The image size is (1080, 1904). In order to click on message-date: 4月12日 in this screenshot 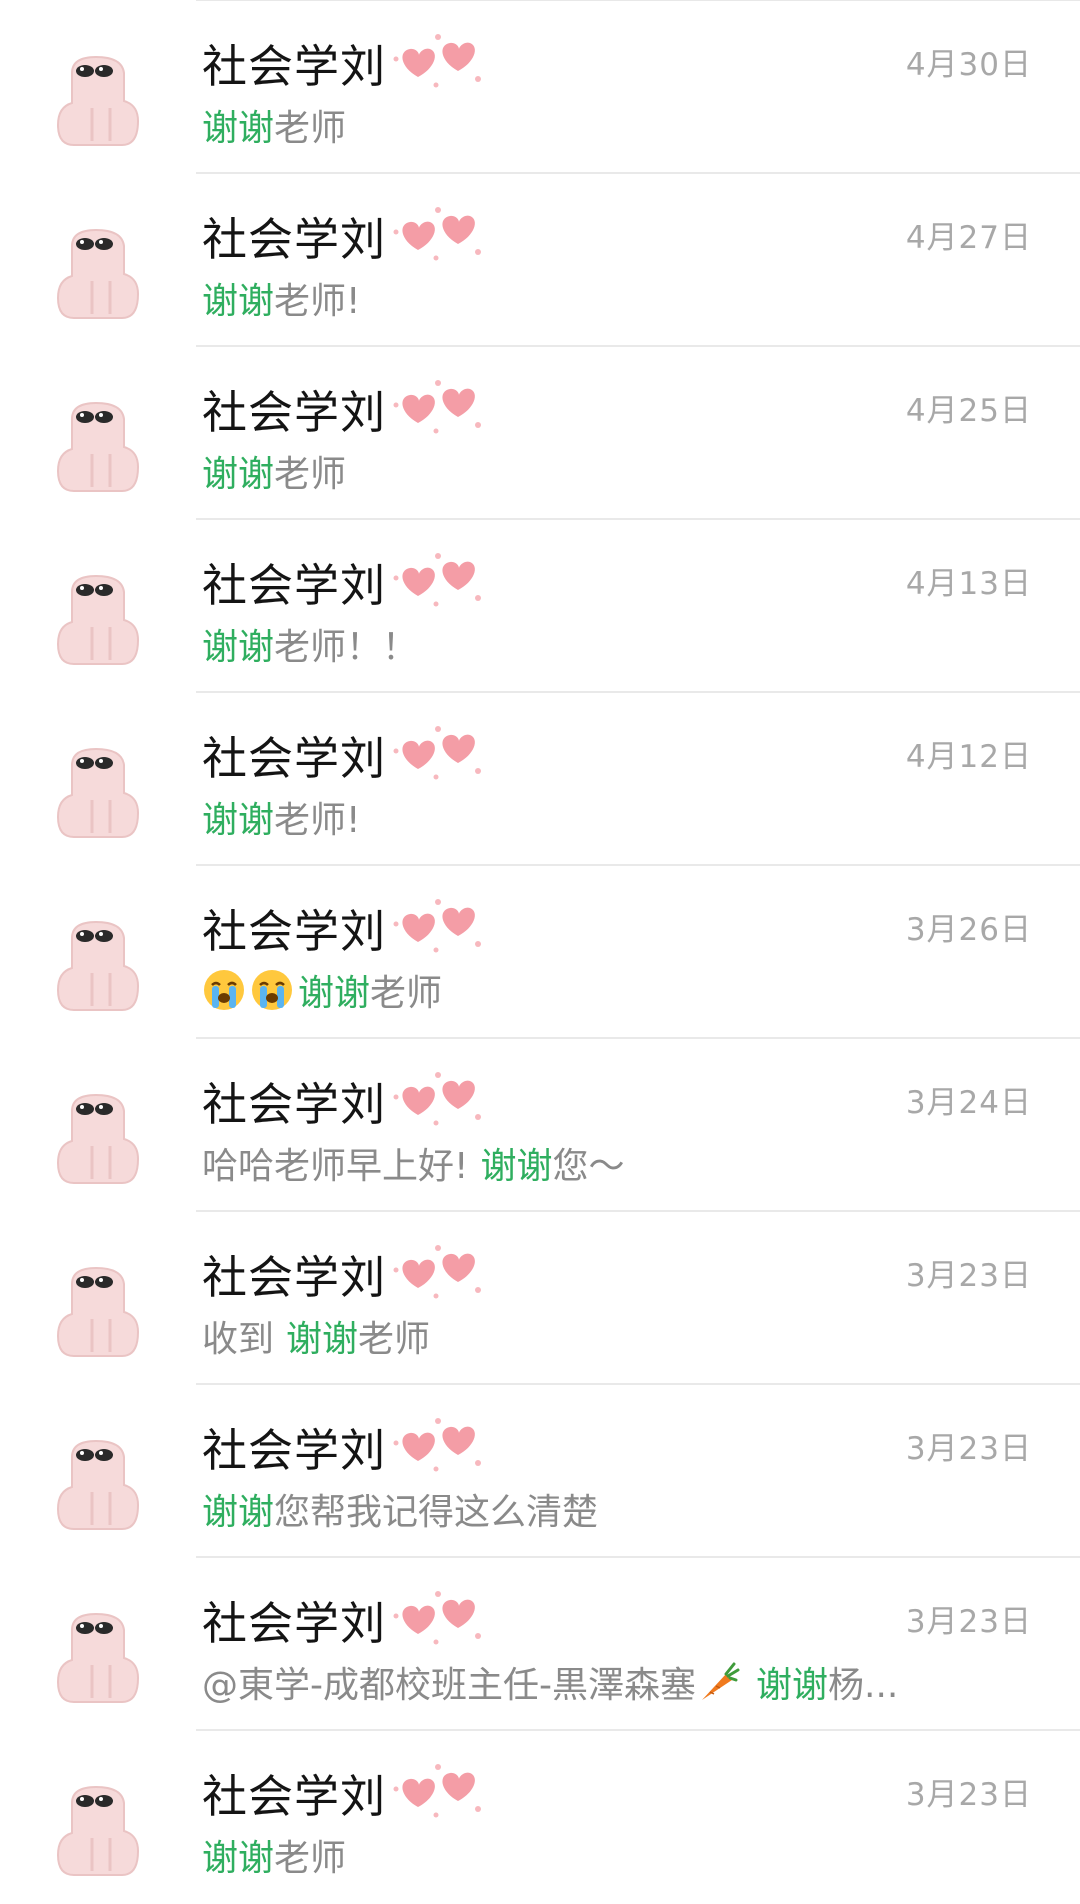, I will do `click(968, 757)`.